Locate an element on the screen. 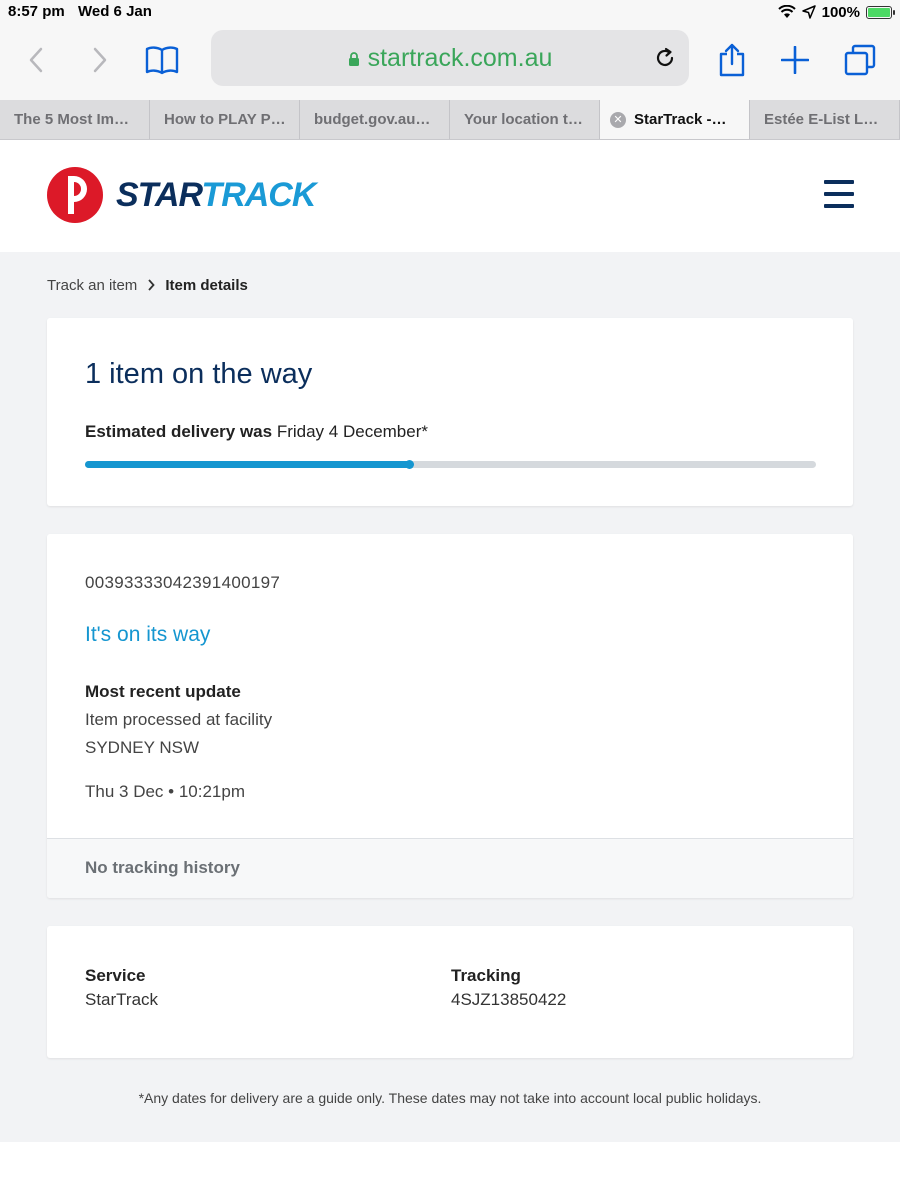  url-text: startrack.com.au is located at coordinates (460, 57).